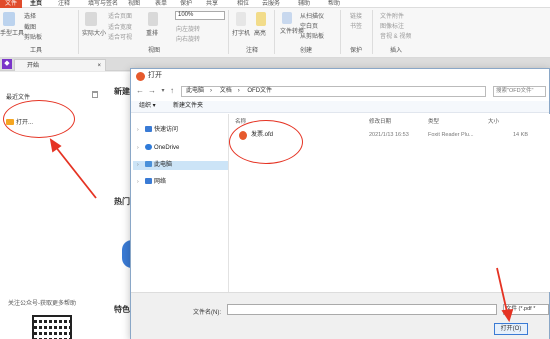  Describe the element at coordinates (120, 36) in the screenshot. I see `fit-visible-label: 适合可视` at that location.